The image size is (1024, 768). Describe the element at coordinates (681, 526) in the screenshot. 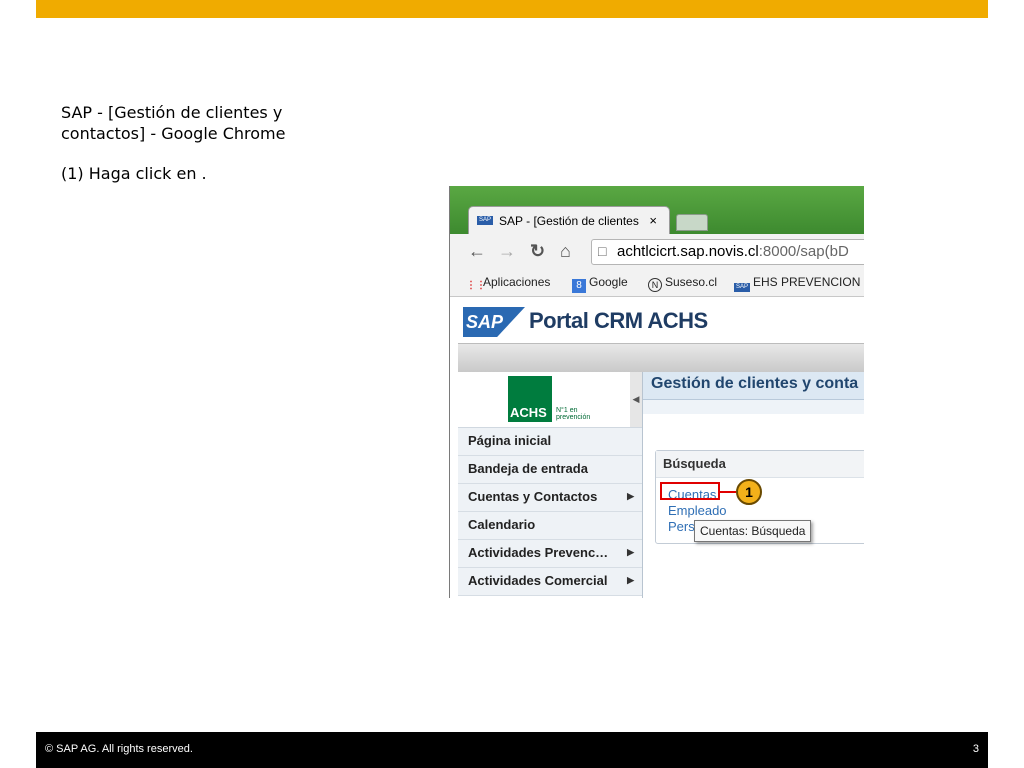

I see `link-personas: Pers` at that location.